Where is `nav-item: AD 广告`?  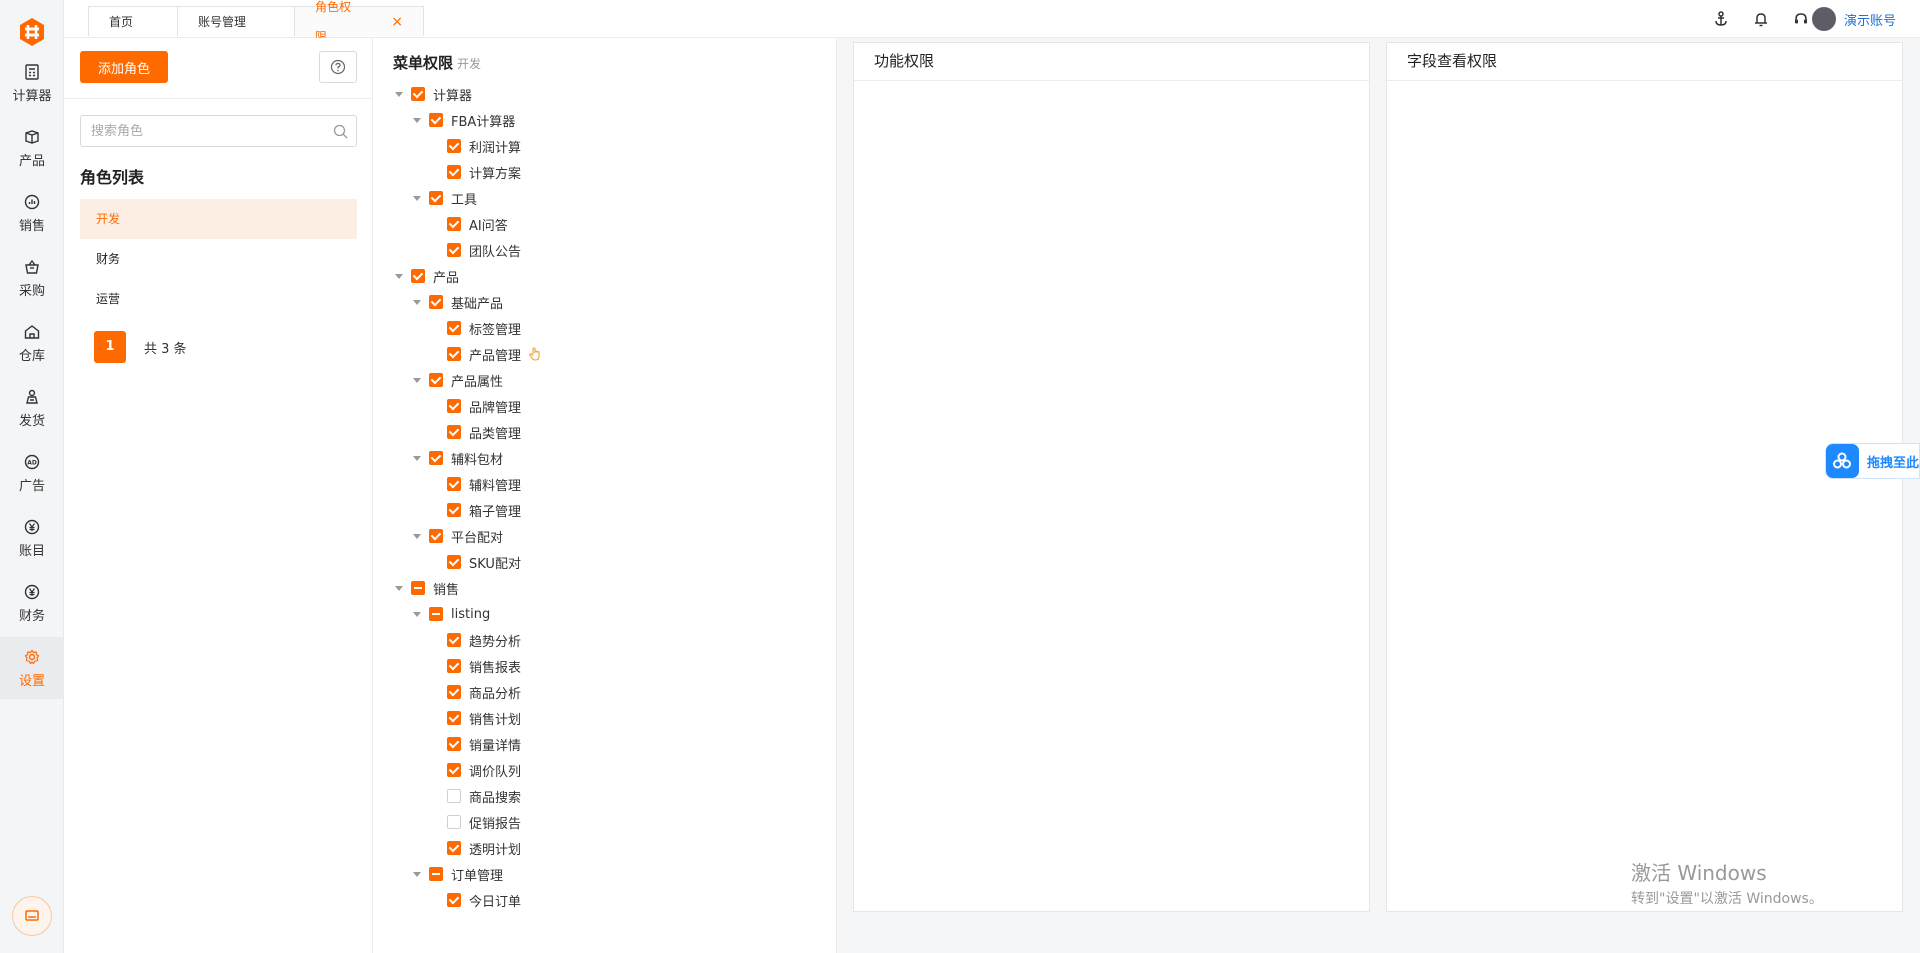 nav-item: AD 广告 is located at coordinates (32, 473).